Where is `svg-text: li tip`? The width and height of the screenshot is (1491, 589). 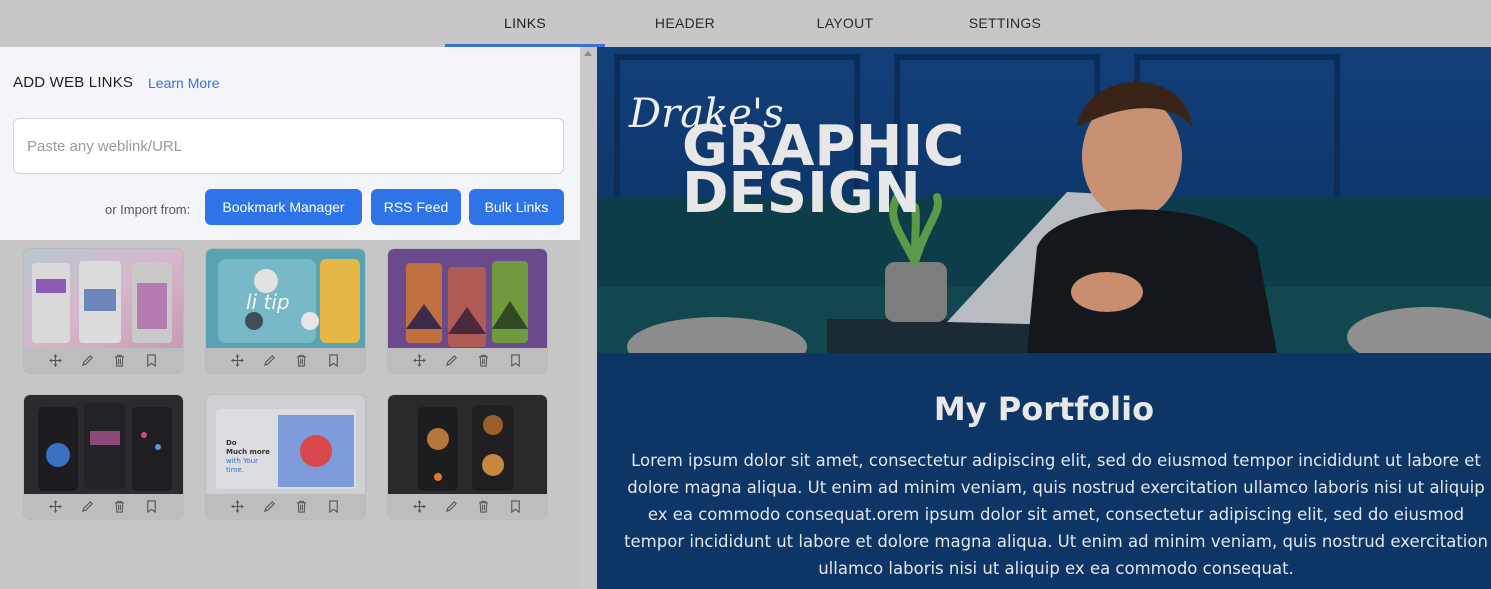 svg-text: li tip is located at coordinates (268, 302).